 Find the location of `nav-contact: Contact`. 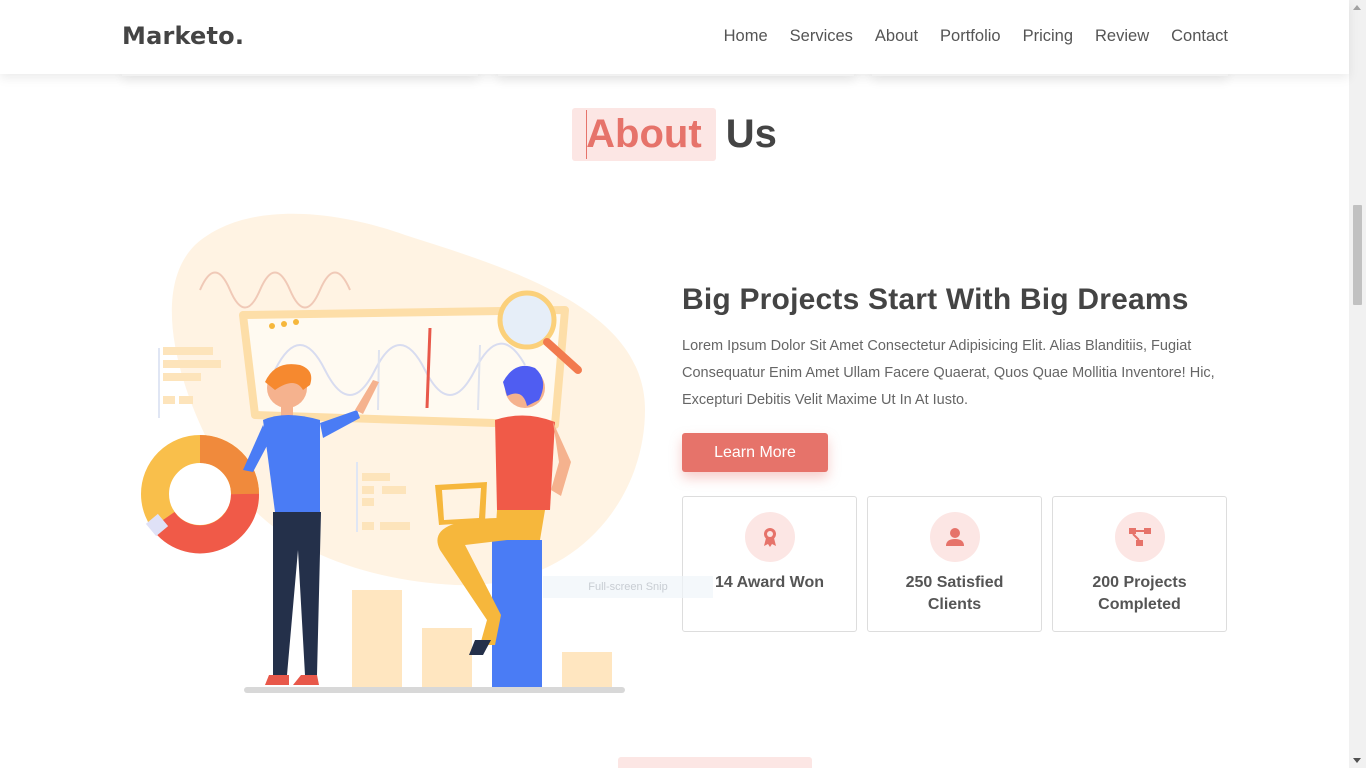

nav-contact: Contact is located at coordinates (1199, 36).